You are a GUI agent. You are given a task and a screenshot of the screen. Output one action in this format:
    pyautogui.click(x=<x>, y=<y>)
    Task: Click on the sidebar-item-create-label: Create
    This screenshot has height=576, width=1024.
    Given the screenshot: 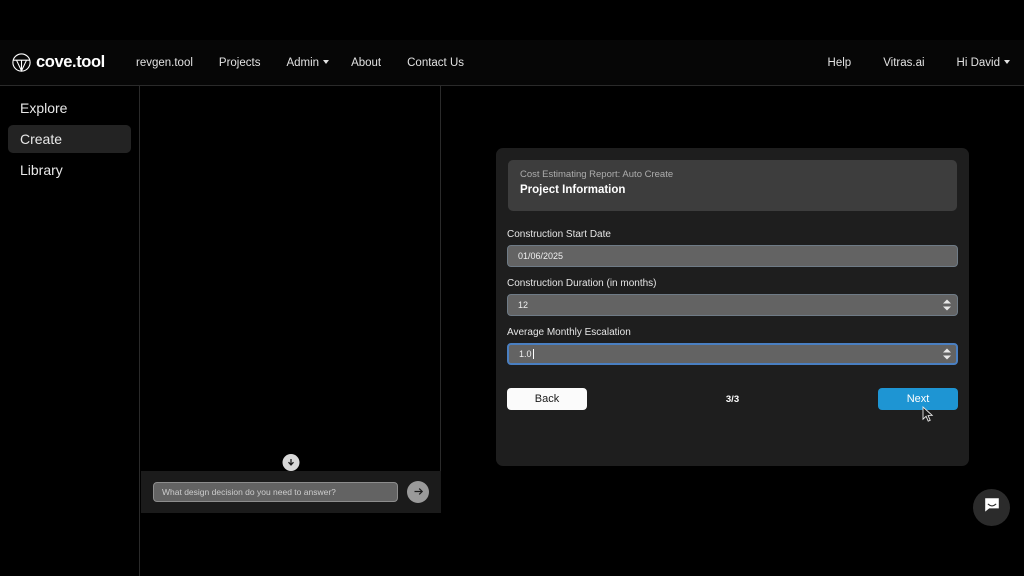 What is the action you would take?
    pyautogui.click(x=41, y=139)
    